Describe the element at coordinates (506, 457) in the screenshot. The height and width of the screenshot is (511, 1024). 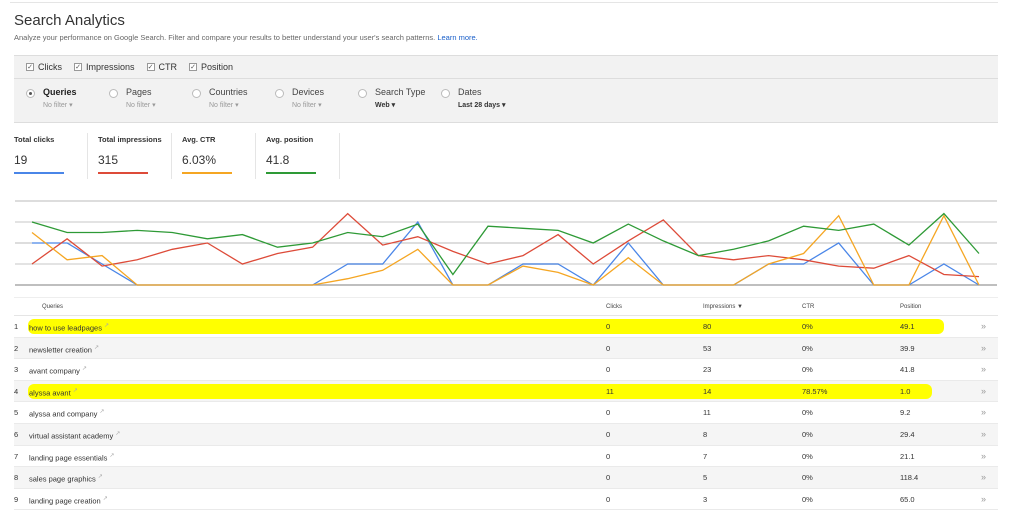
I see `table-row: 7 landing page essentials ↗ 0 7 0% 21.1 »` at that location.